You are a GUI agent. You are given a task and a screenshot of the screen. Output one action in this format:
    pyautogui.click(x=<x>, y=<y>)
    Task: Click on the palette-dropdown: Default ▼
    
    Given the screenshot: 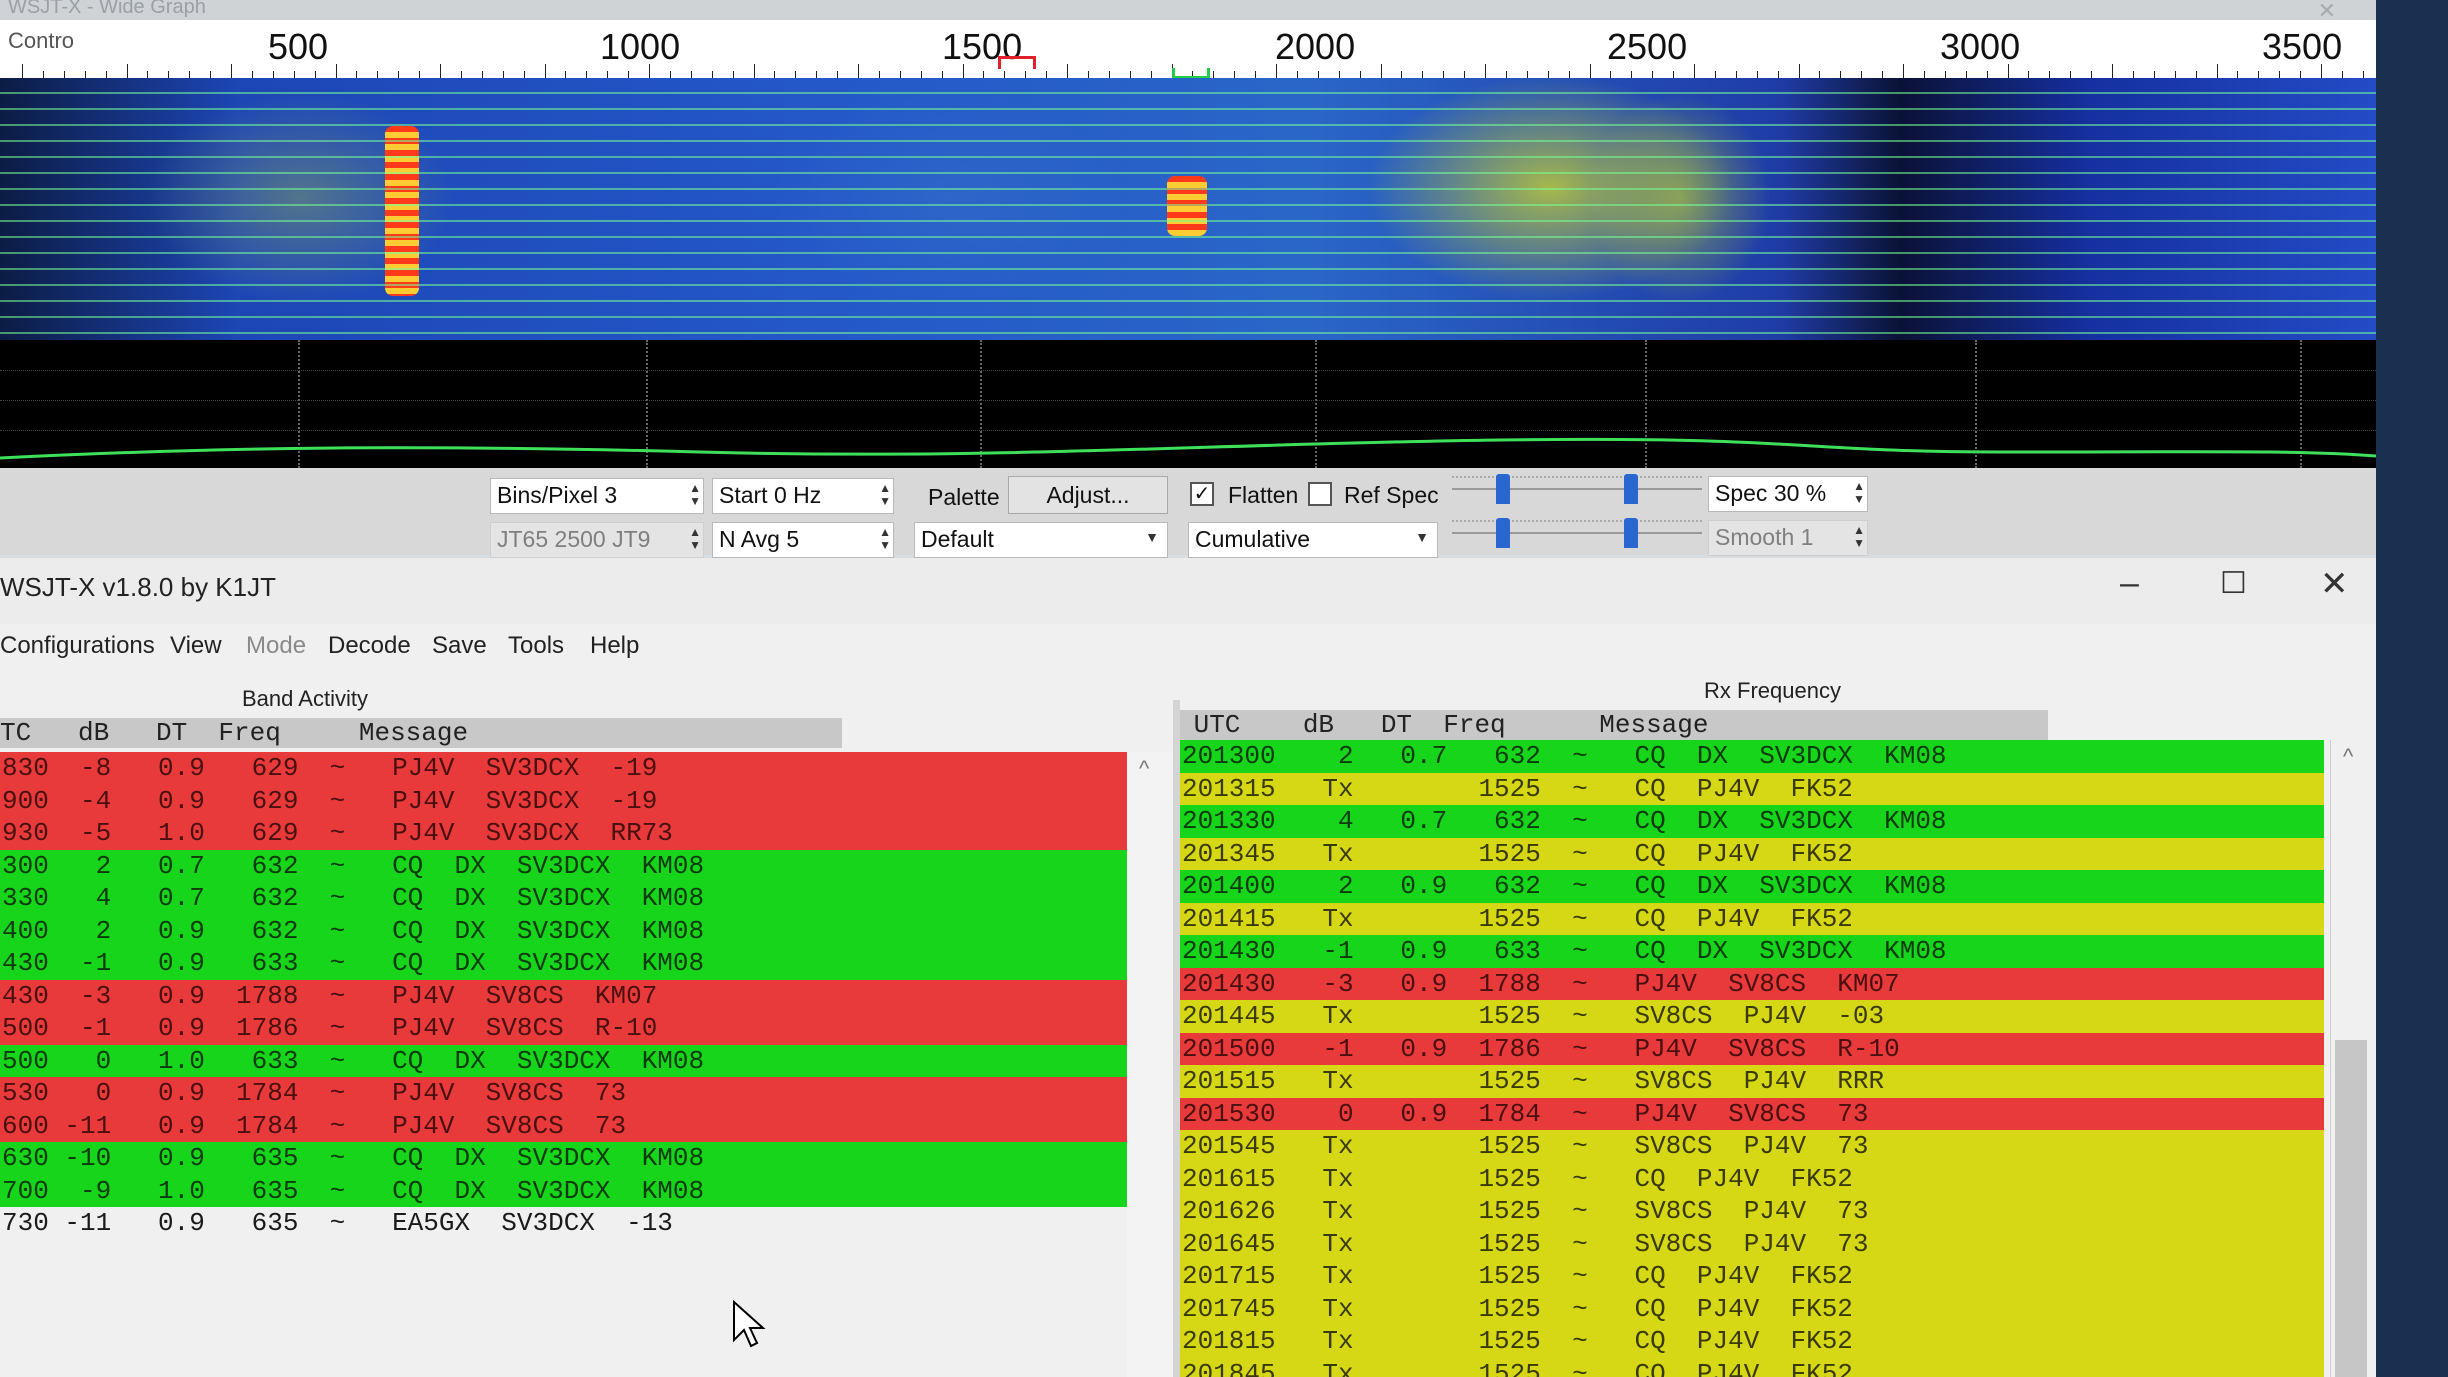 What is the action you would take?
    pyautogui.click(x=1041, y=540)
    